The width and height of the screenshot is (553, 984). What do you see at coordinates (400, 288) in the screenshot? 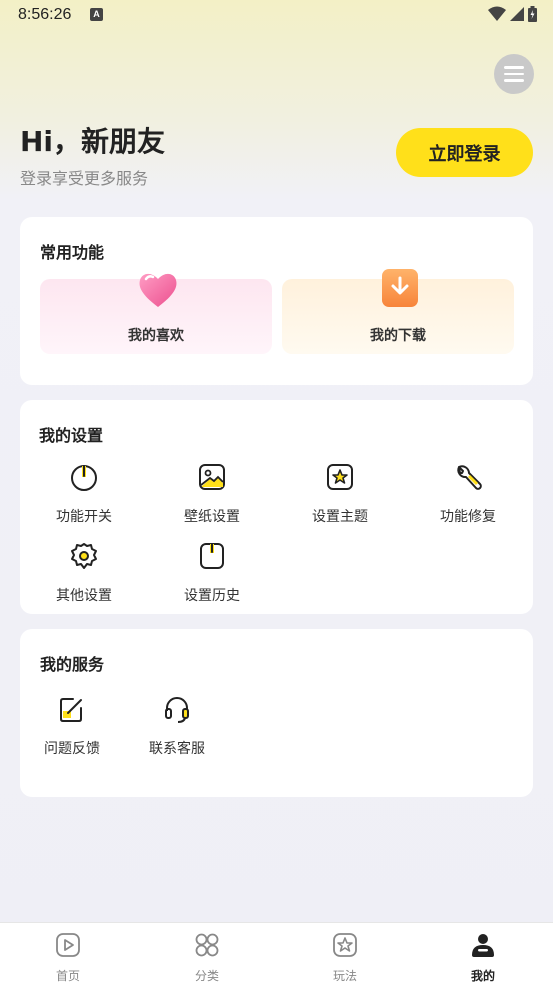
I see `download-icon` at bounding box center [400, 288].